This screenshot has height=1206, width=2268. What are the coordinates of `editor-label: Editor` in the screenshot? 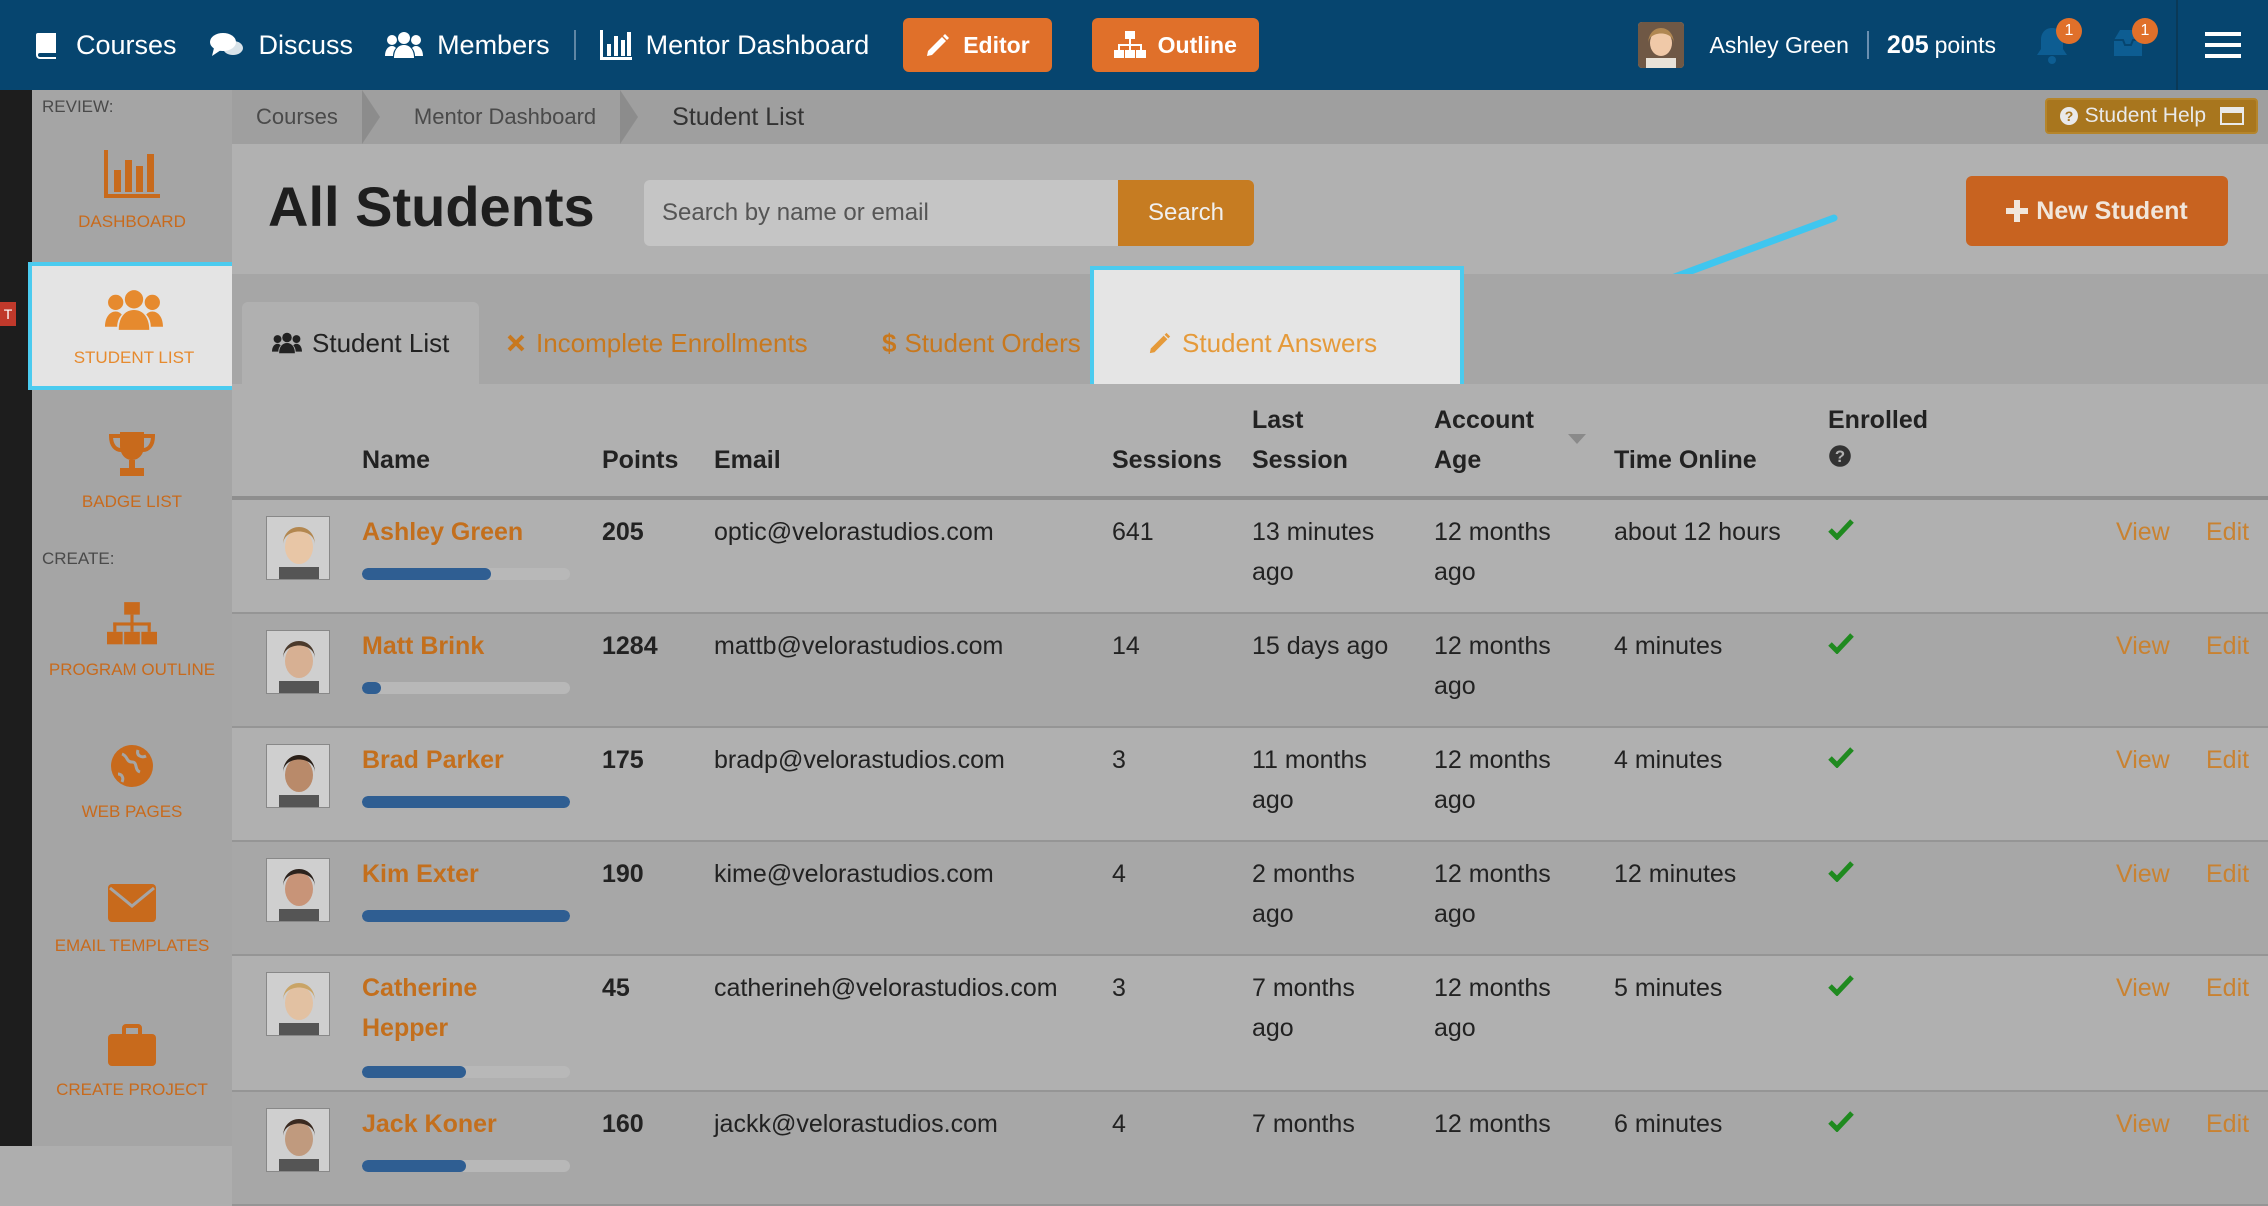 It's located at (996, 44).